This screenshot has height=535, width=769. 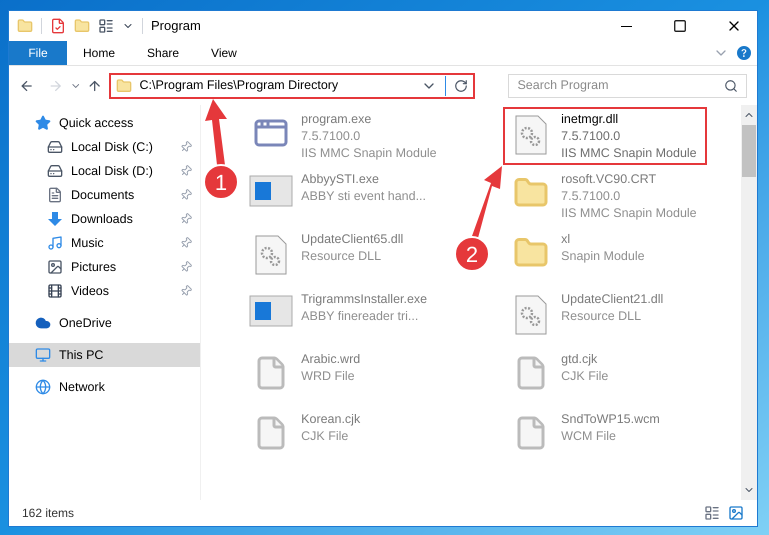 What do you see at coordinates (603, 256) in the screenshot?
I see `file-detail: Snapin Module` at bounding box center [603, 256].